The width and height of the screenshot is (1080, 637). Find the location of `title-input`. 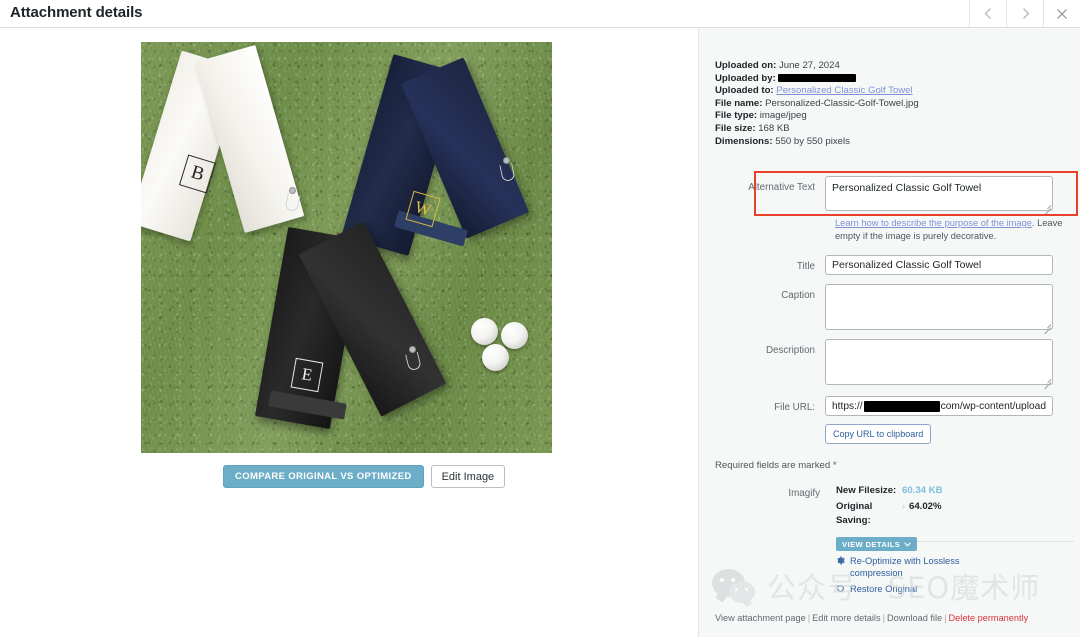

title-input is located at coordinates (939, 265).